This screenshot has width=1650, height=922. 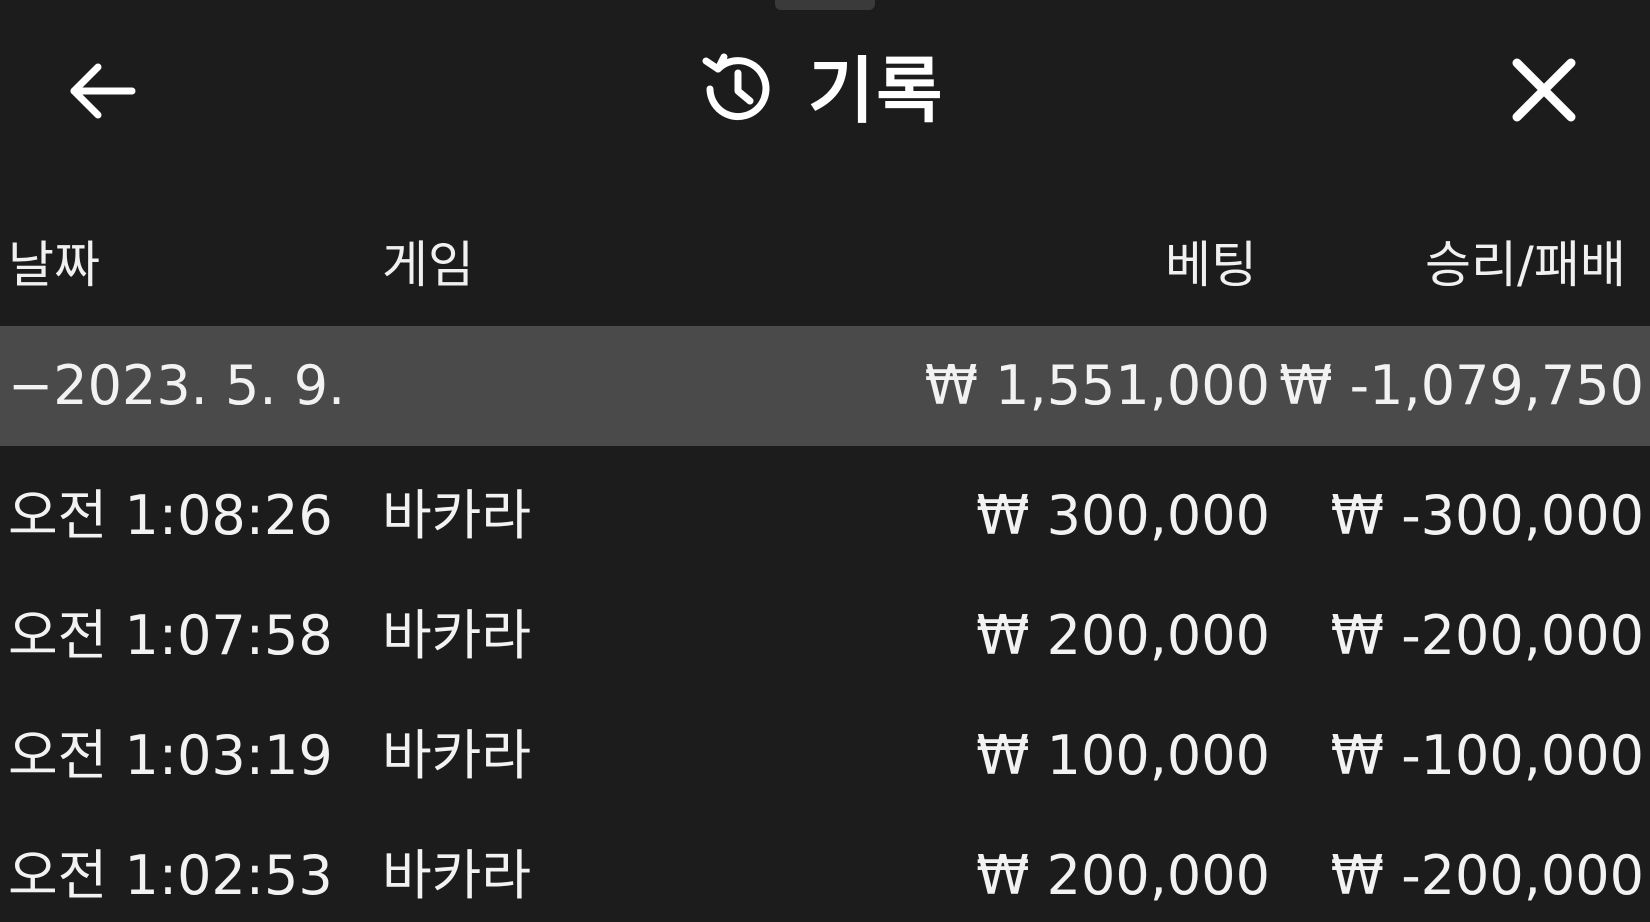 What do you see at coordinates (736, 91) in the screenshot?
I see `history-clock-icon` at bounding box center [736, 91].